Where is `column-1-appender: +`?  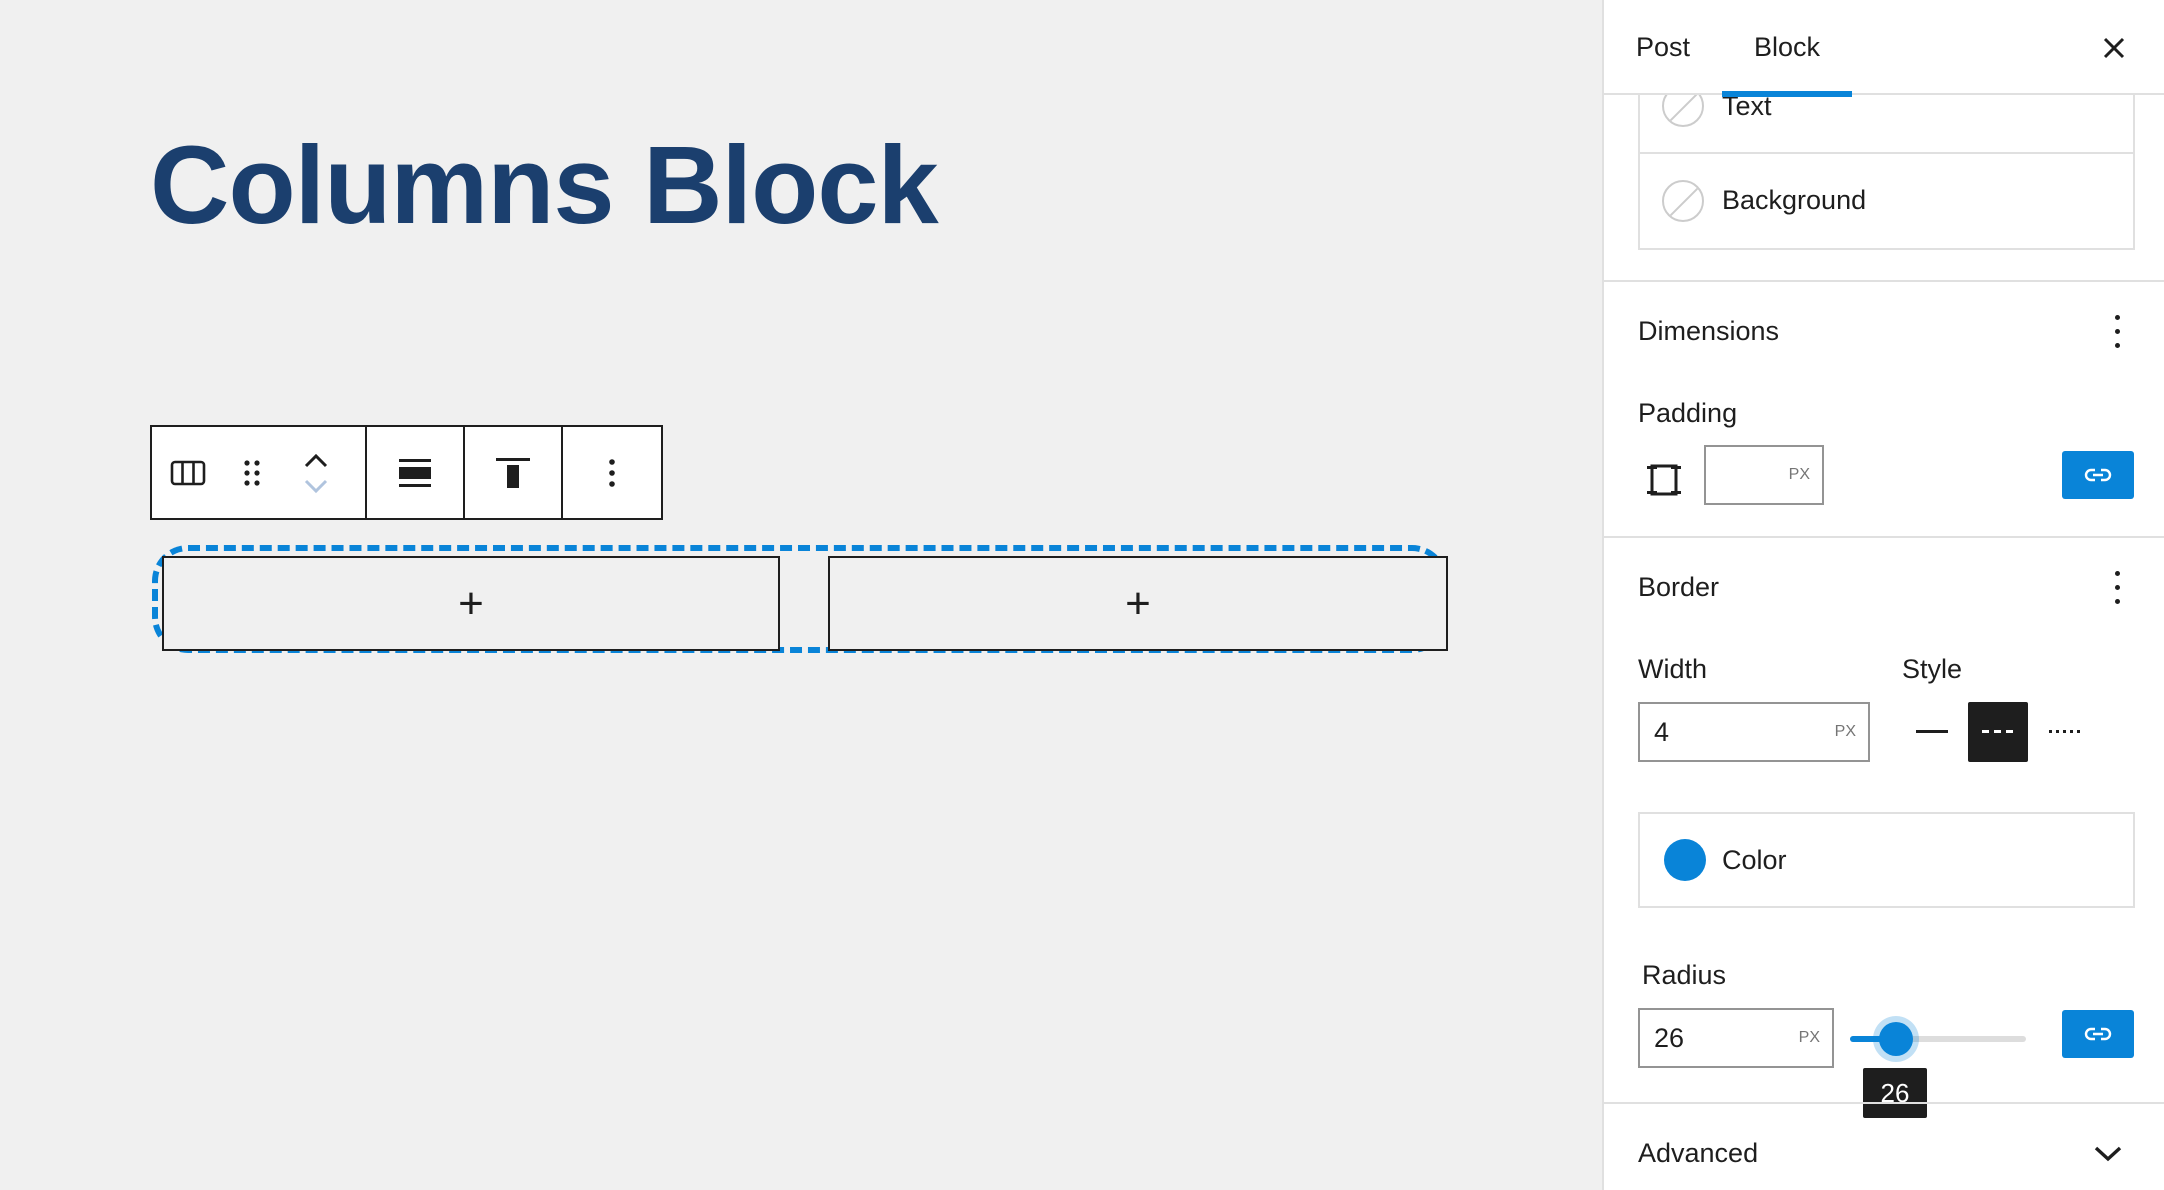 column-1-appender: + is located at coordinates (471, 603).